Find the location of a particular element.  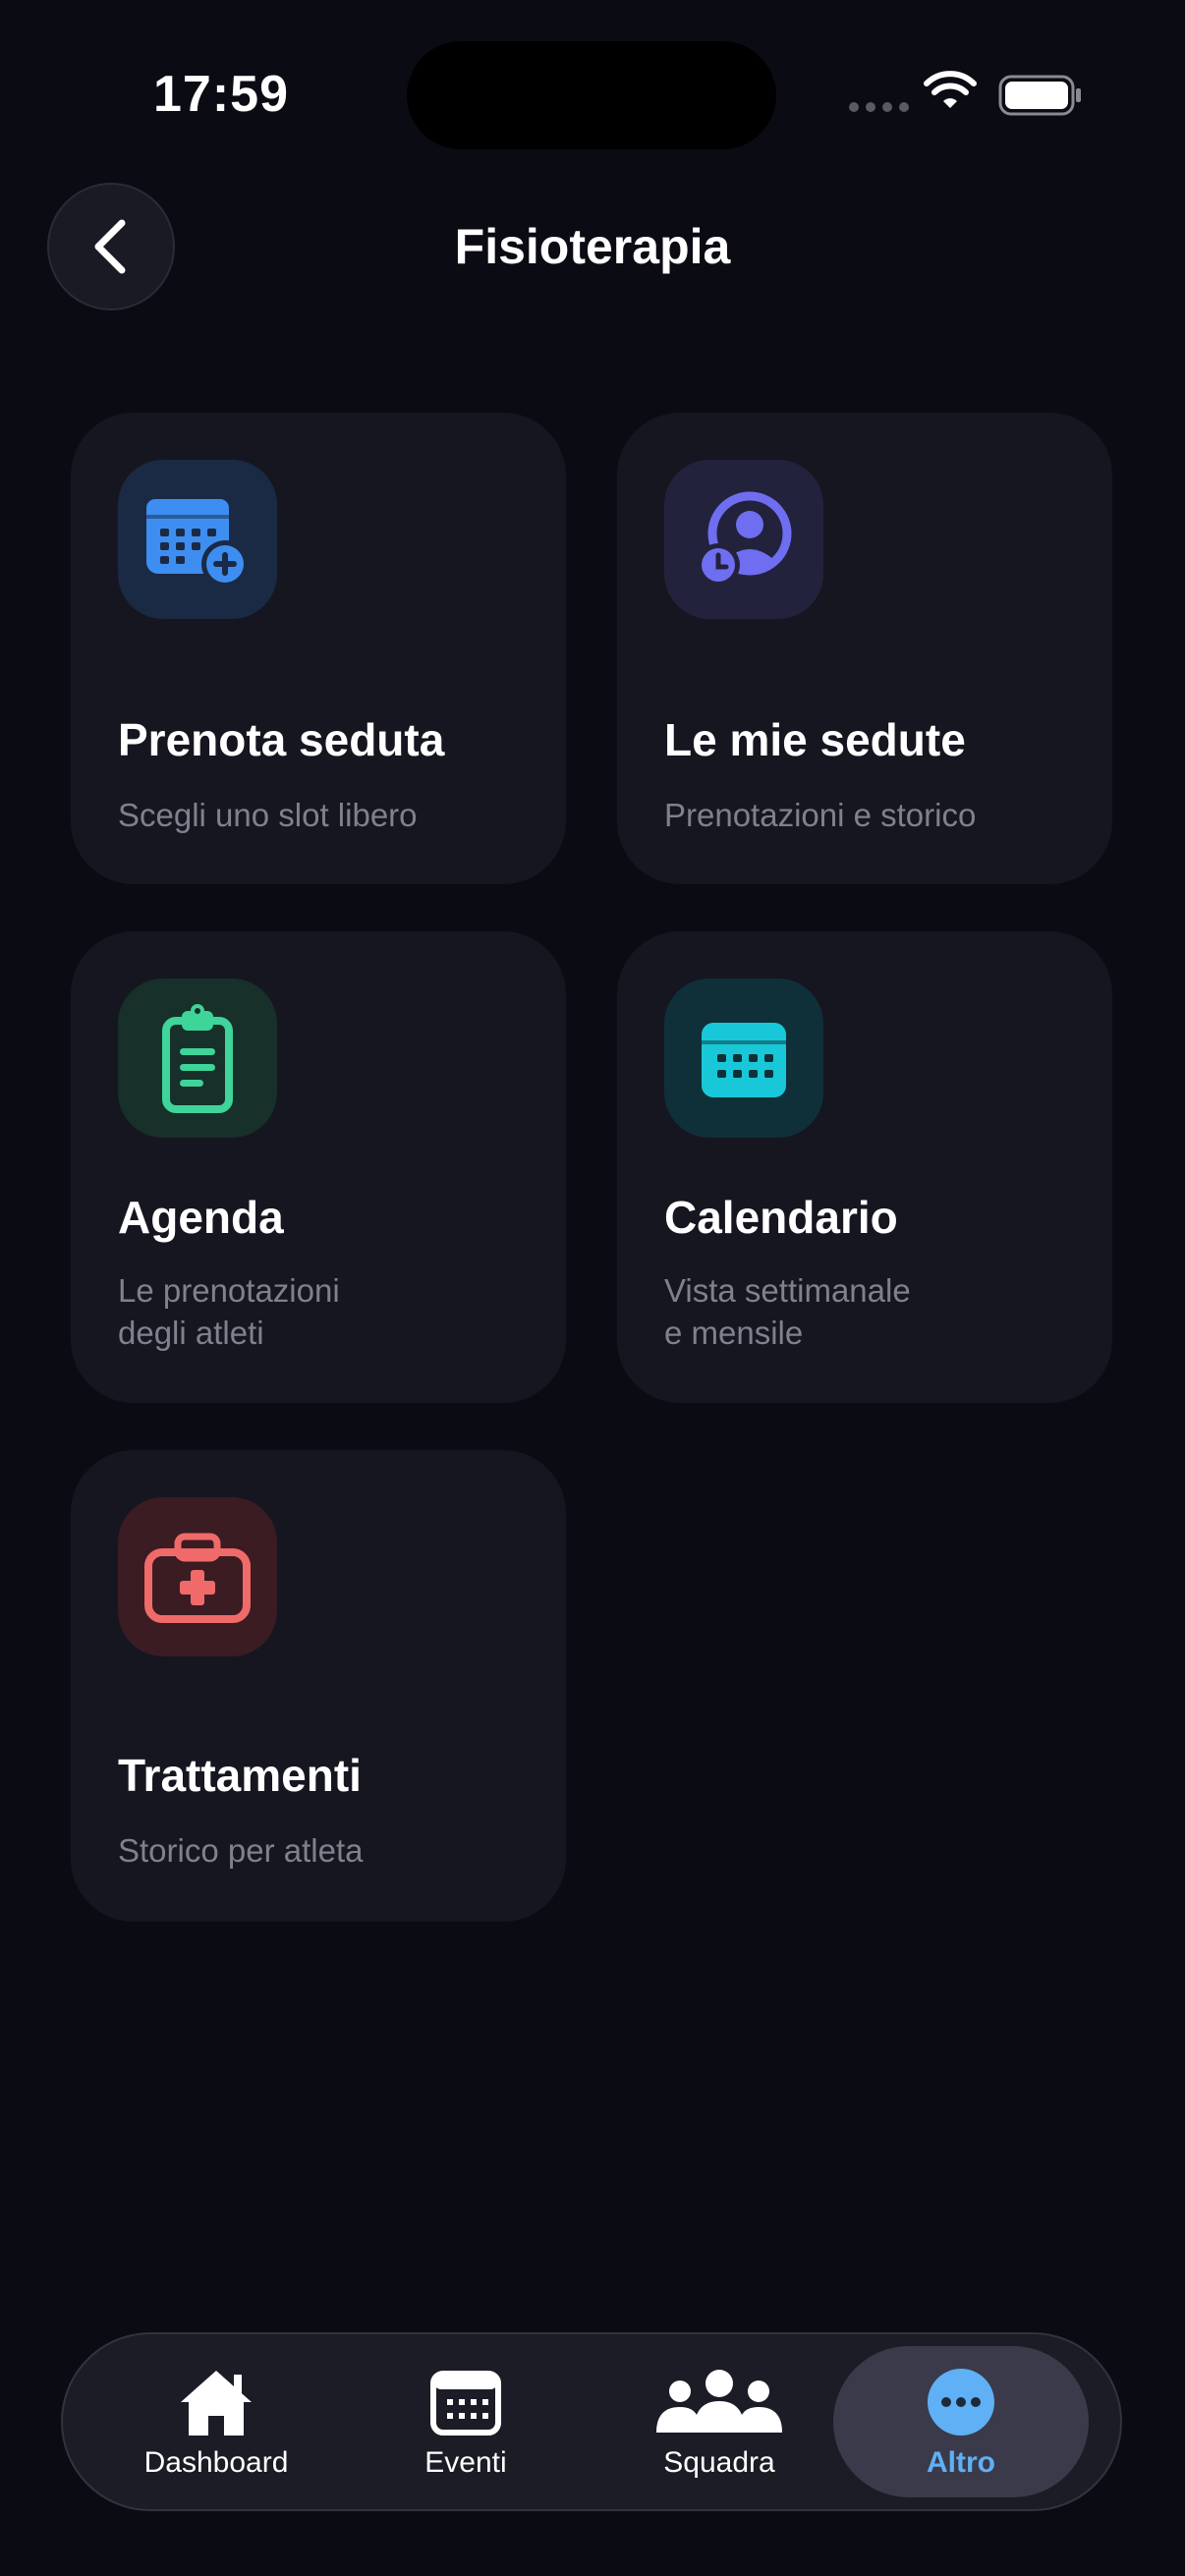

tab-bar: Dashboard Eventi Squadra Altro is located at coordinates (592, 2421).